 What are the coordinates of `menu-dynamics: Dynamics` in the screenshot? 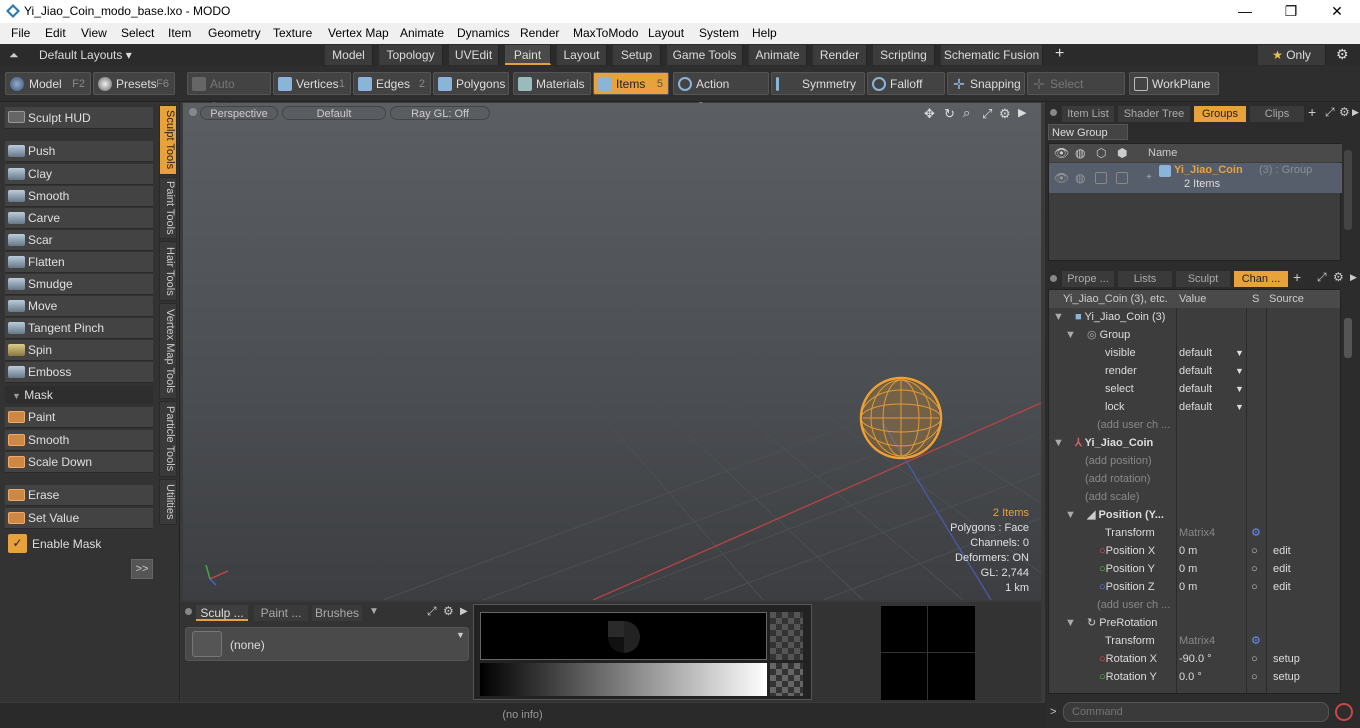 It's located at (483, 33).